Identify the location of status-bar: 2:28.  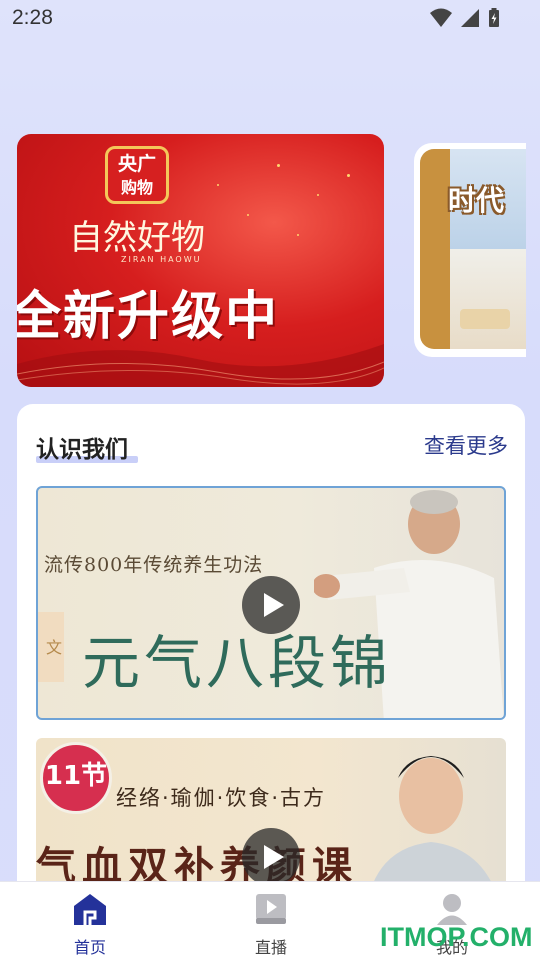
(270, 20).